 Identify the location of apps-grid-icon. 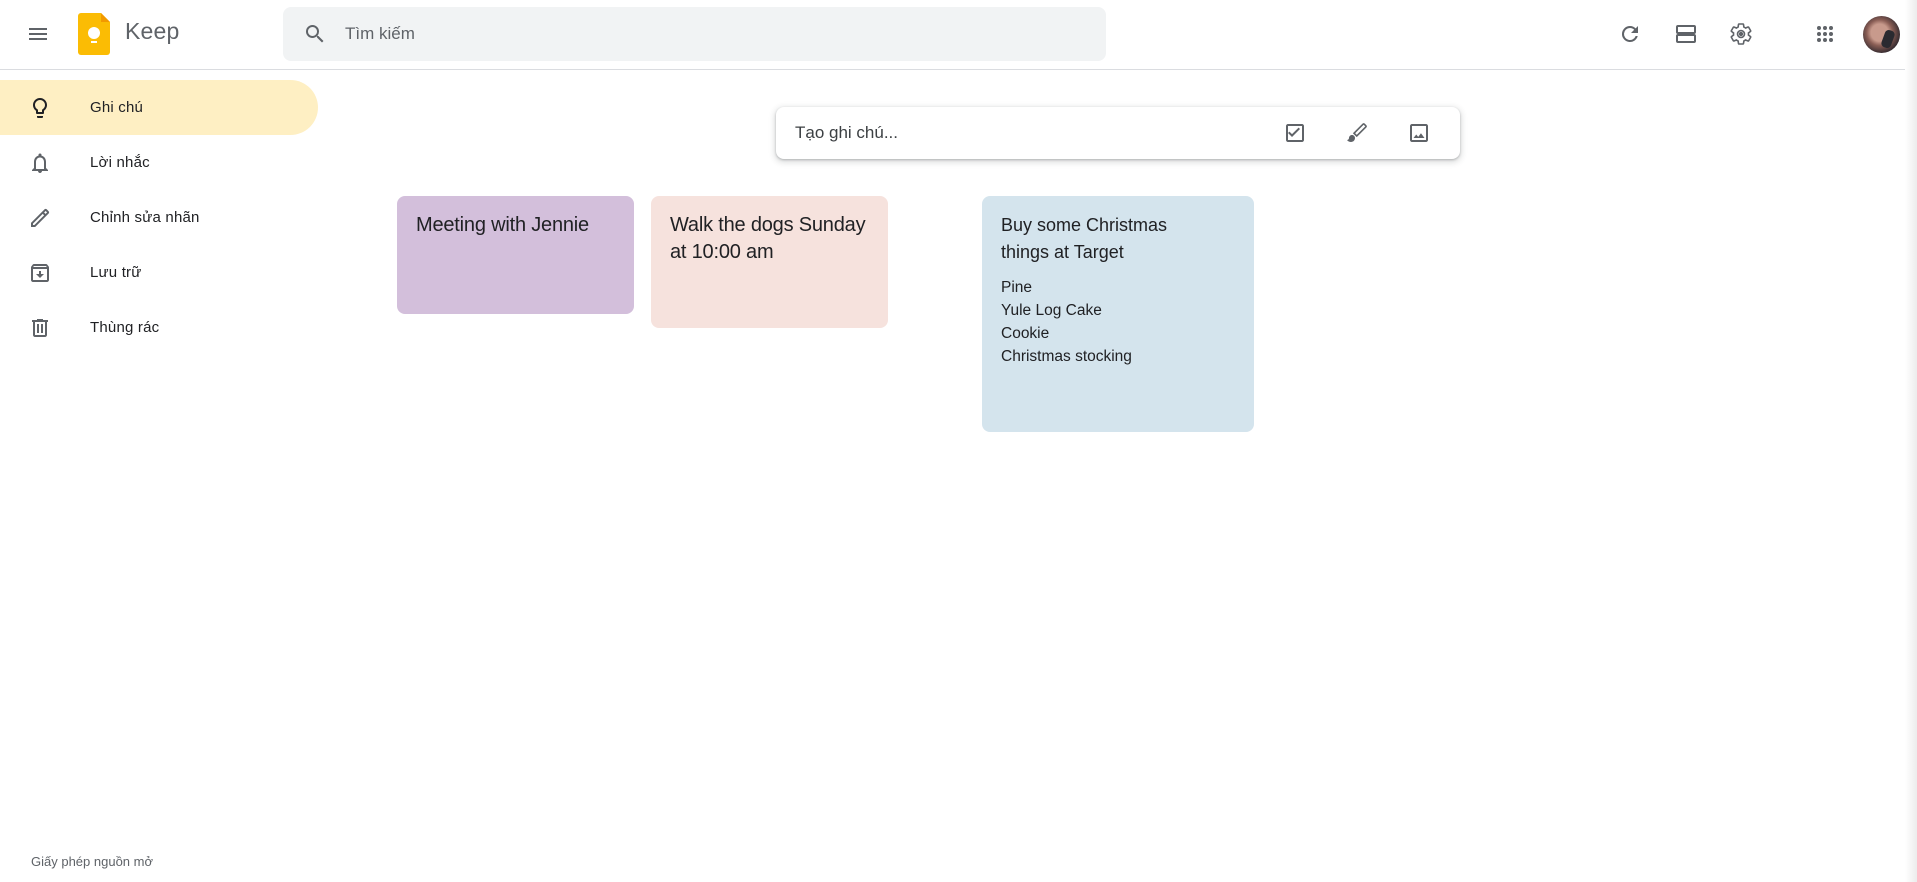
(1825, 34).